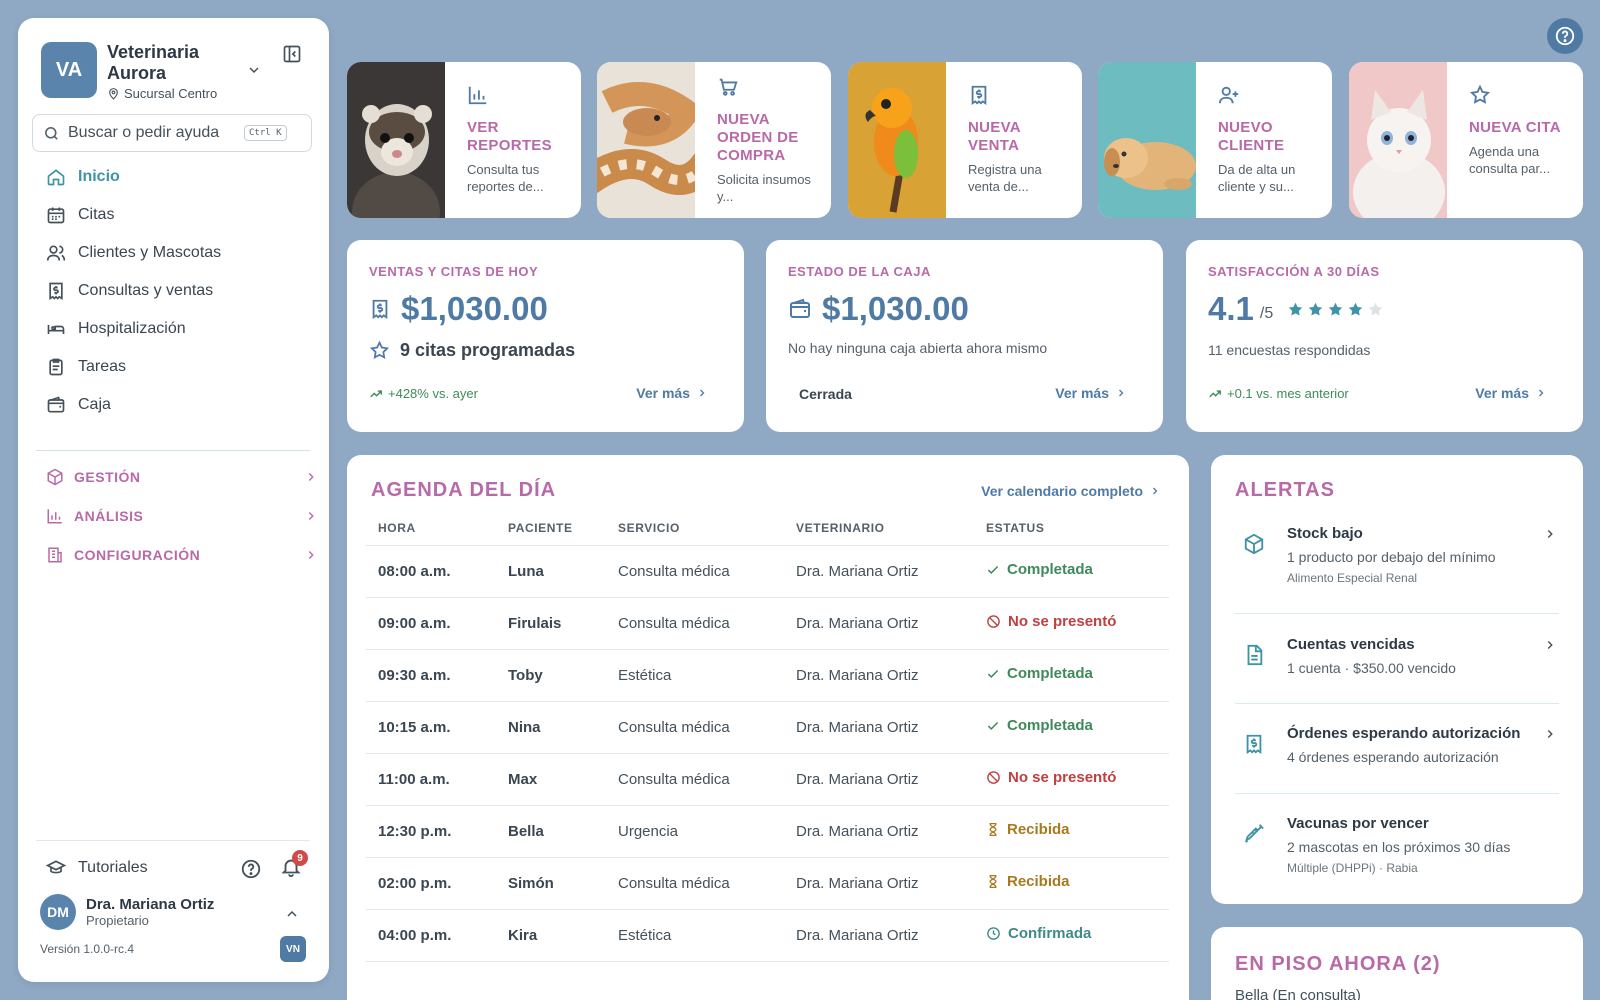 This screenshot has height=1000, width=1600. I want to click on chevron-right-icon, so click(1541, 393).